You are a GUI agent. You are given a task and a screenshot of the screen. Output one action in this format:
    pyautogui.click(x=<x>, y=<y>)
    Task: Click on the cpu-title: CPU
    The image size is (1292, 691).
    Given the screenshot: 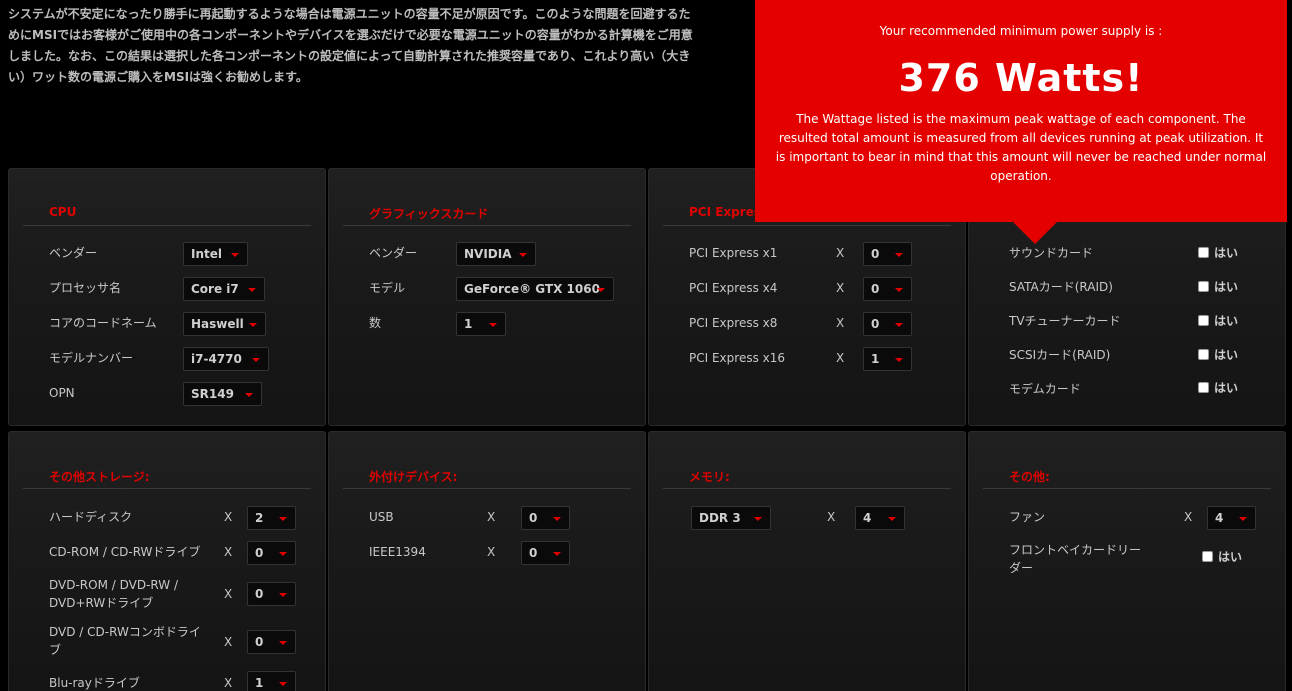 What is the action you would take?
    pyautogui.click(x=63, y=212)
    